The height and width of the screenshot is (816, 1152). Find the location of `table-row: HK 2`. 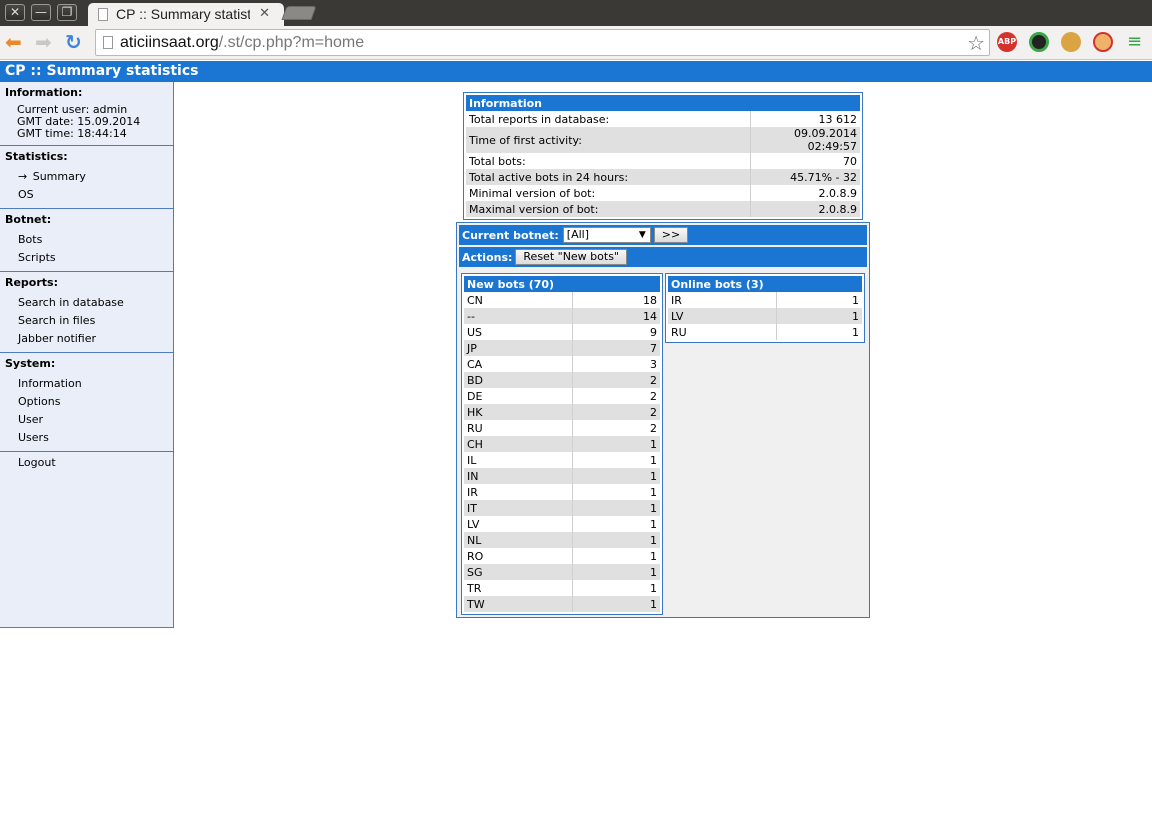

table-row: HK 2 is located at coordinates (562, 412).